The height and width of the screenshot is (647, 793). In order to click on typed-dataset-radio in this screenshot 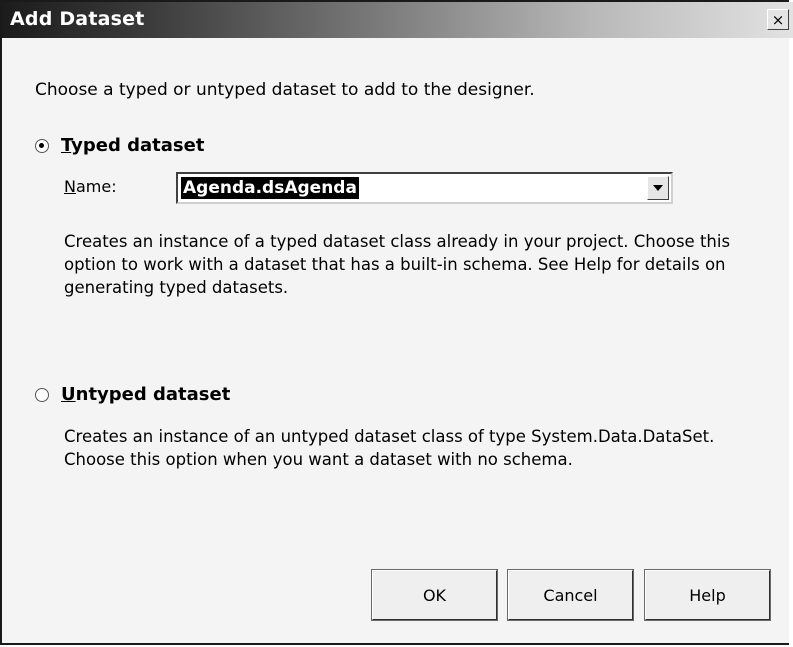, I will do `click(42, 146)`.